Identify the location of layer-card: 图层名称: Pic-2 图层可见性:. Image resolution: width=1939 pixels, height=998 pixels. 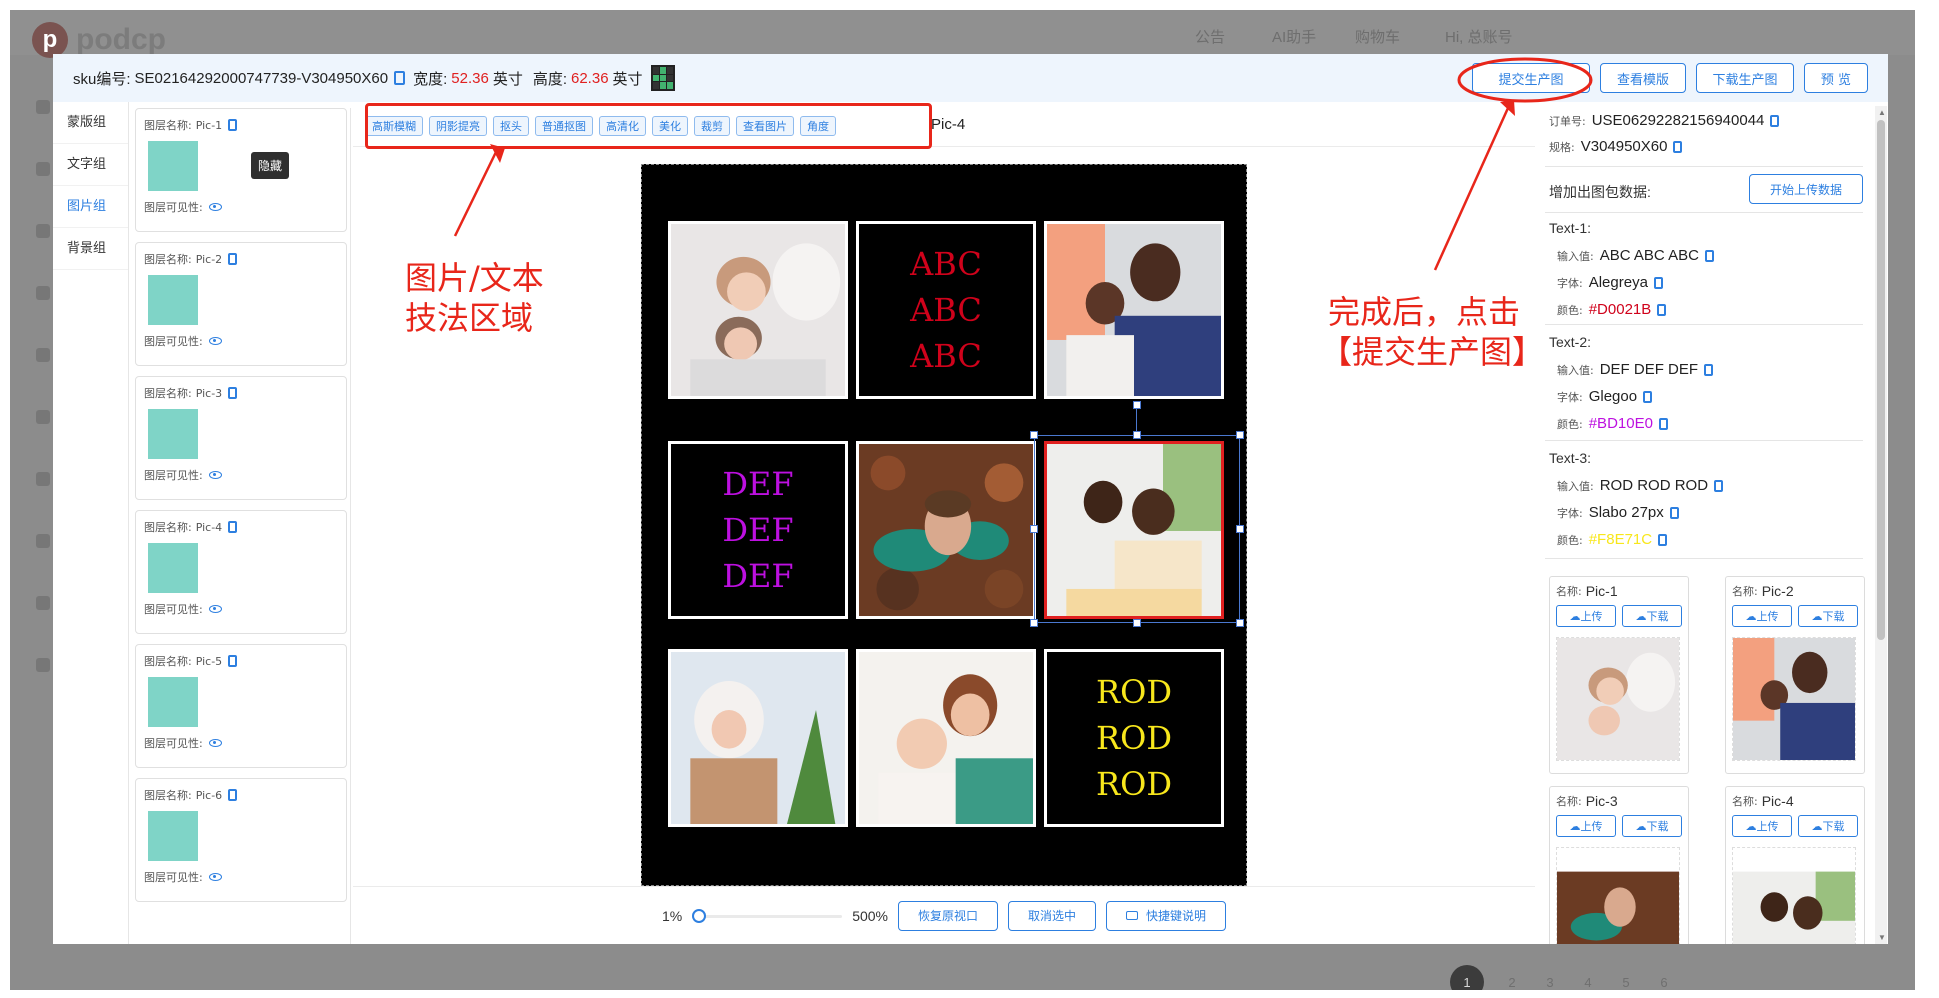
(241, 304).